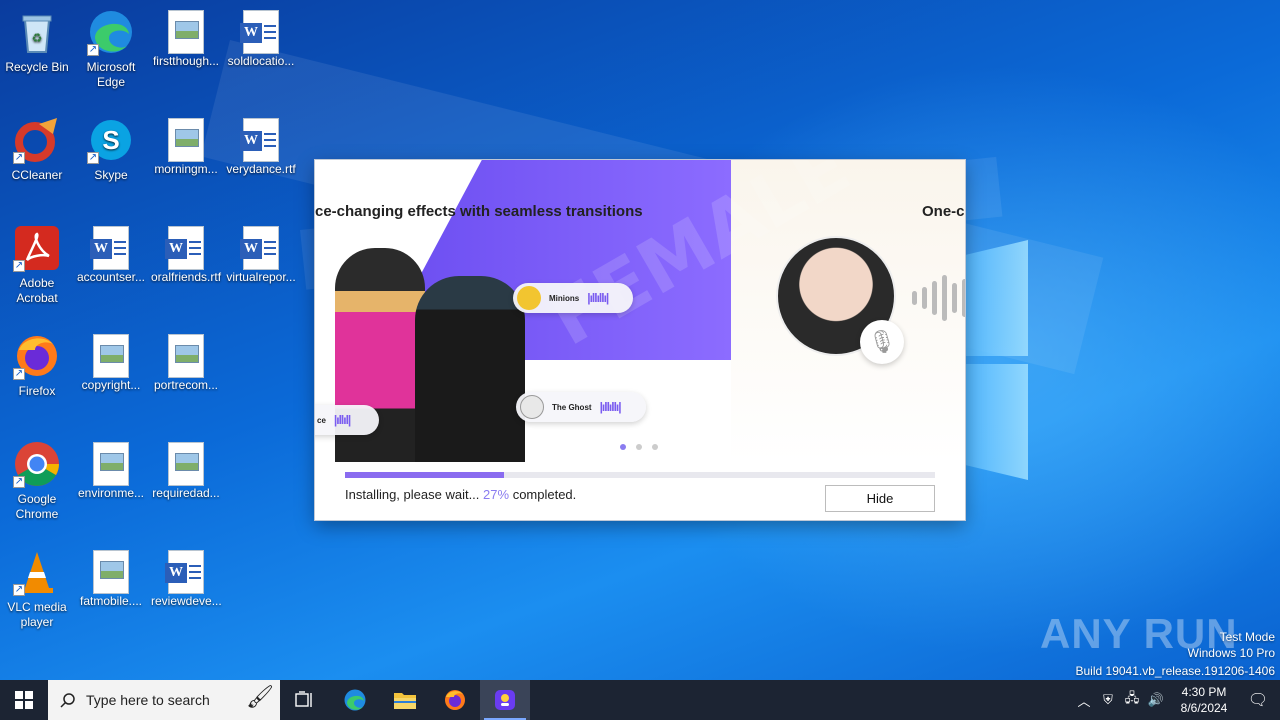  I want to click on task-view-icon, so click(303, 699).